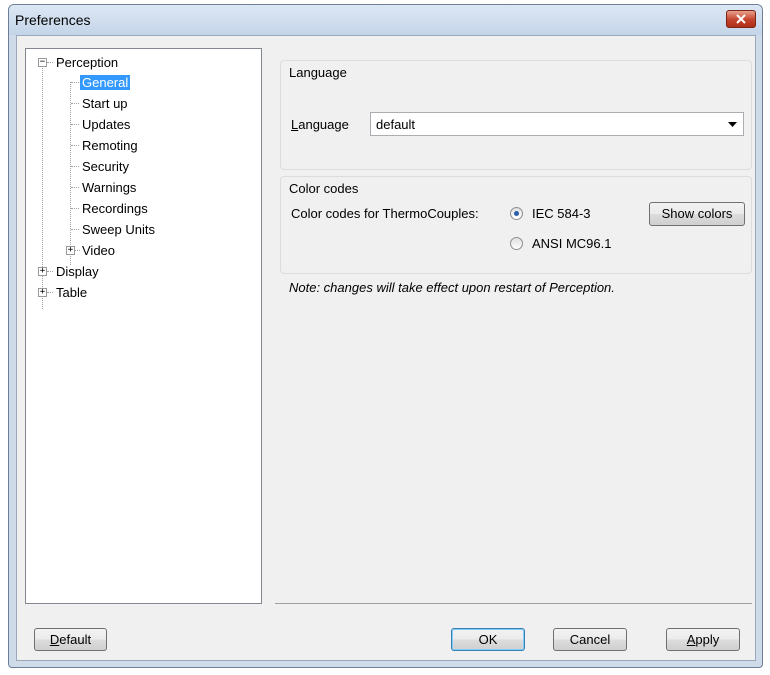  What do you see at coordinates (109, 187) in the screenshot?
I see `tree-item-warnings: Warnings` at bounding box center [109, 187].